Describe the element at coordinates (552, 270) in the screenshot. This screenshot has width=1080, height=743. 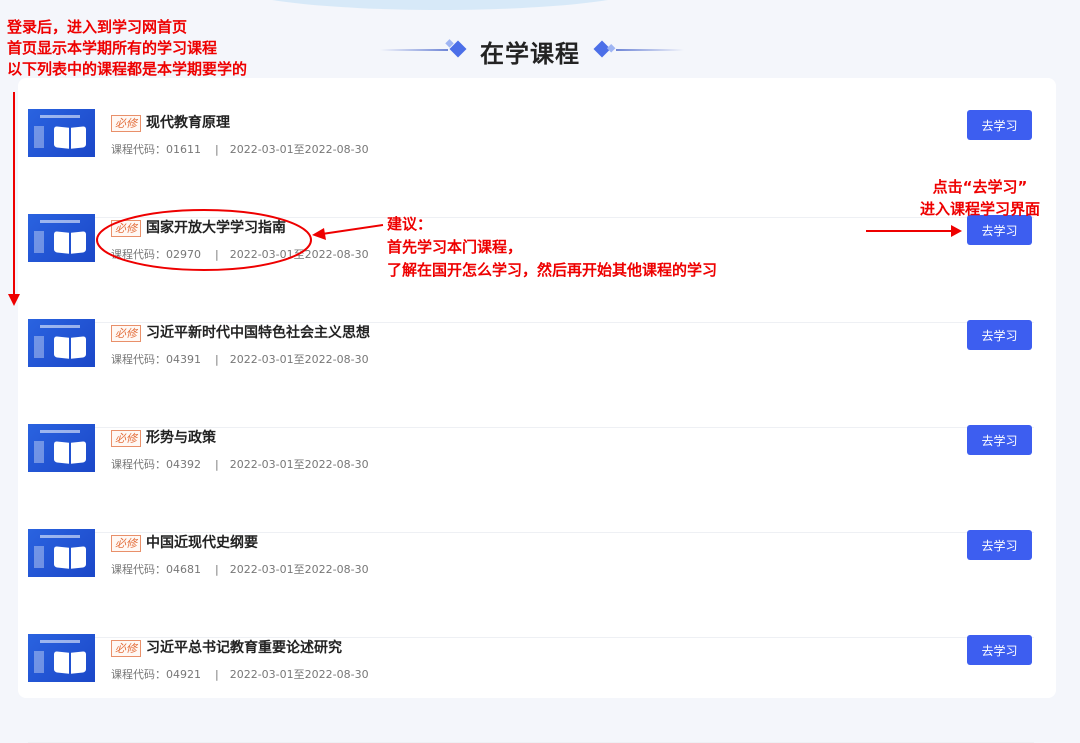
I see `annotation-line: 了解在国开怎么学习，然后再开始其他课程的学习` at that location.